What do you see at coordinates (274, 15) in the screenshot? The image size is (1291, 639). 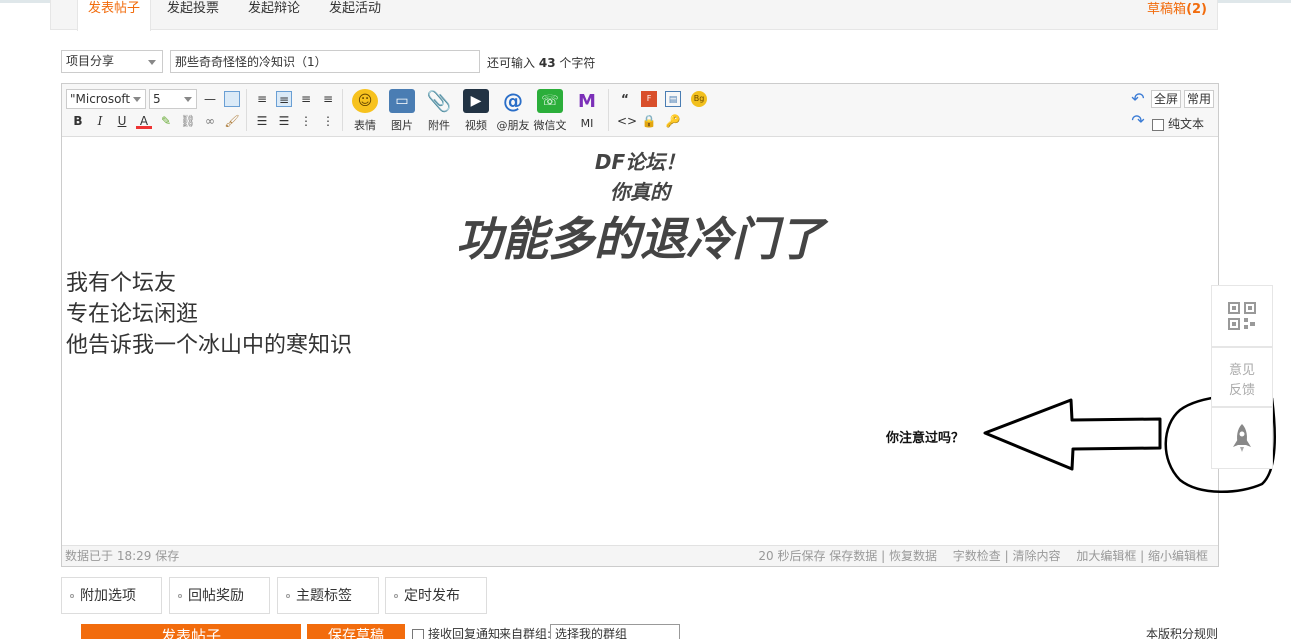 I see `tab-new-debate: 发起辩论` at bounding box center [274, 15].